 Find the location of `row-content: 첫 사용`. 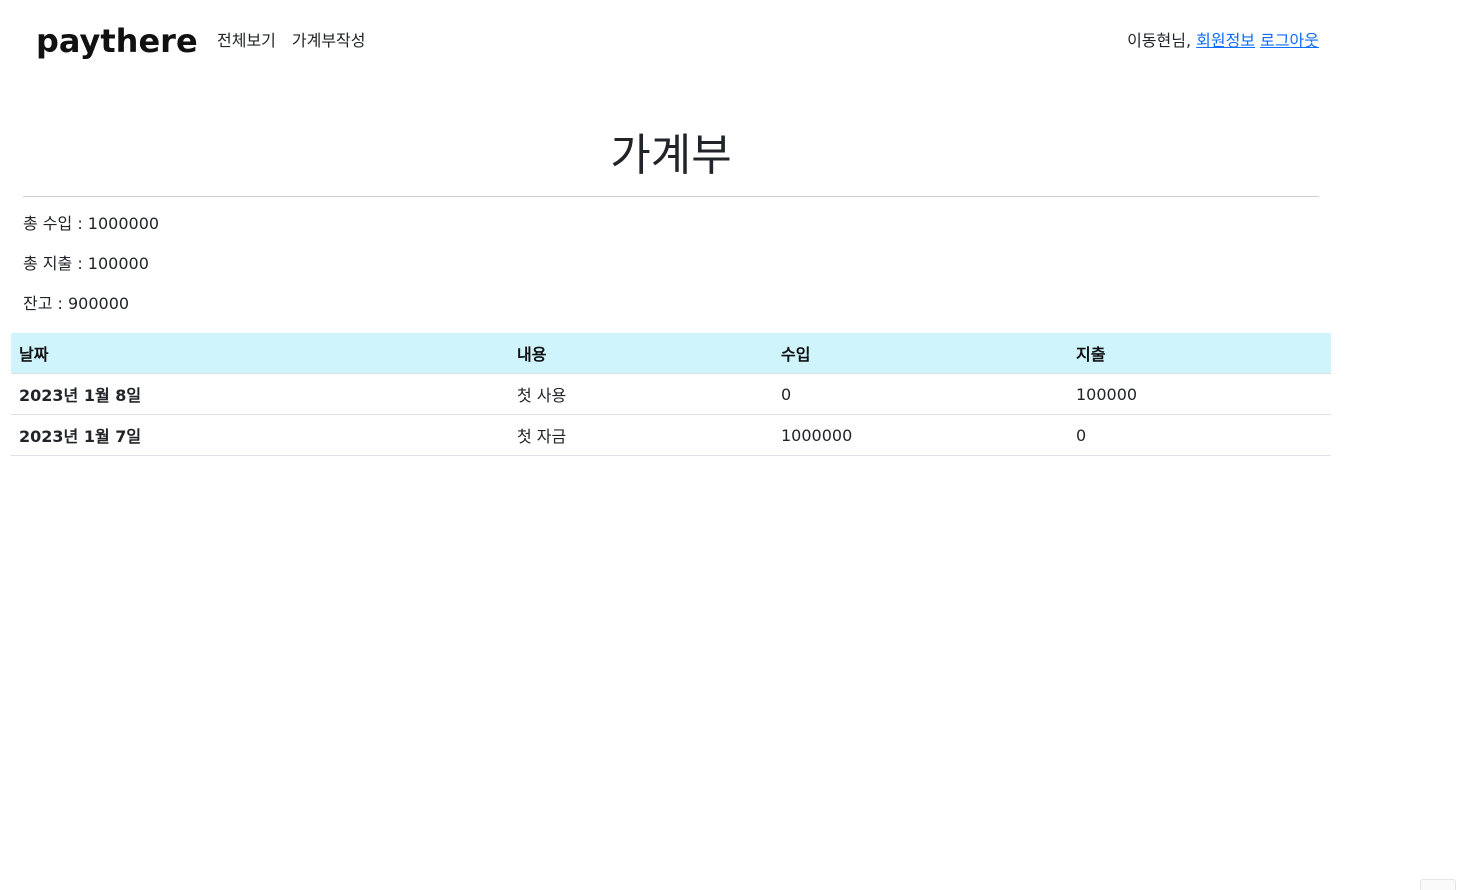

row-content: 첫 사용 is located at coordinates (641, 394).